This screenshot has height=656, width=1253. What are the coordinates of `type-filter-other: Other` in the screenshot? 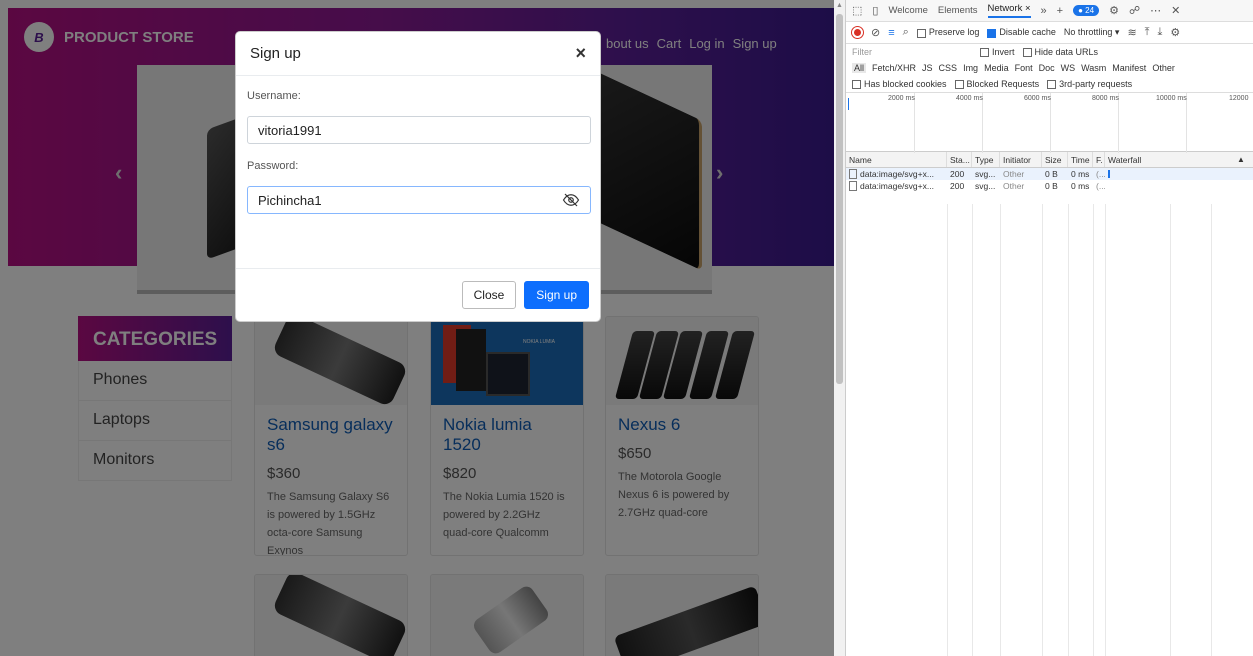 It's located at (1163, 68).